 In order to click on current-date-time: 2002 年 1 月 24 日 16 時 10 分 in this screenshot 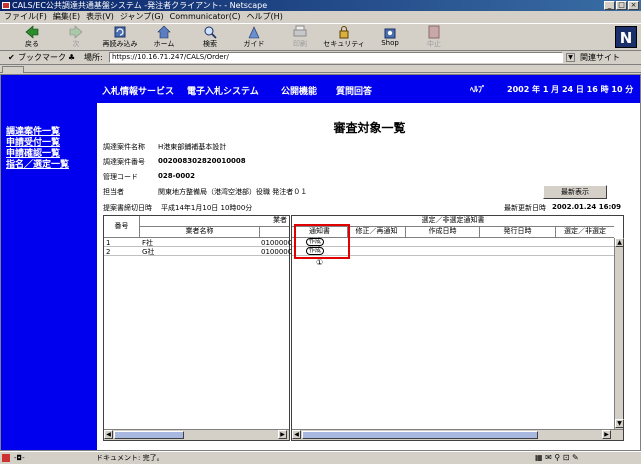, I will do `click(570, 89)`.